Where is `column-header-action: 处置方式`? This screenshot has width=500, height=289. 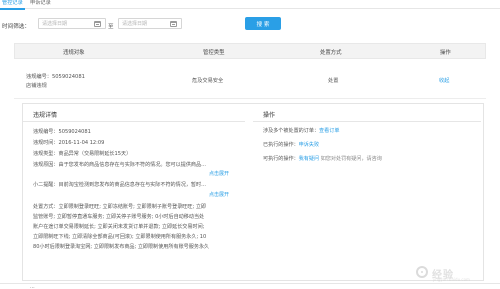 column-header-action: 处置方式 is located at coordinates (331, 53).